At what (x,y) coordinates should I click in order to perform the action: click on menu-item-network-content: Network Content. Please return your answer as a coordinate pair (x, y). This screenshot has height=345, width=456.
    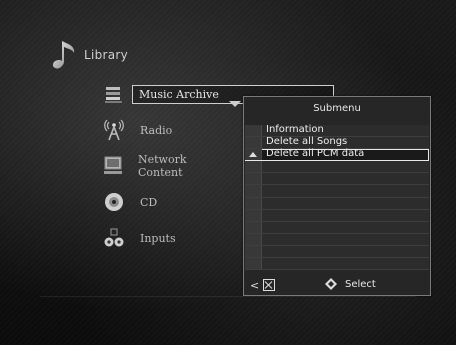
    Looking at the image, I should click on (145, 166).